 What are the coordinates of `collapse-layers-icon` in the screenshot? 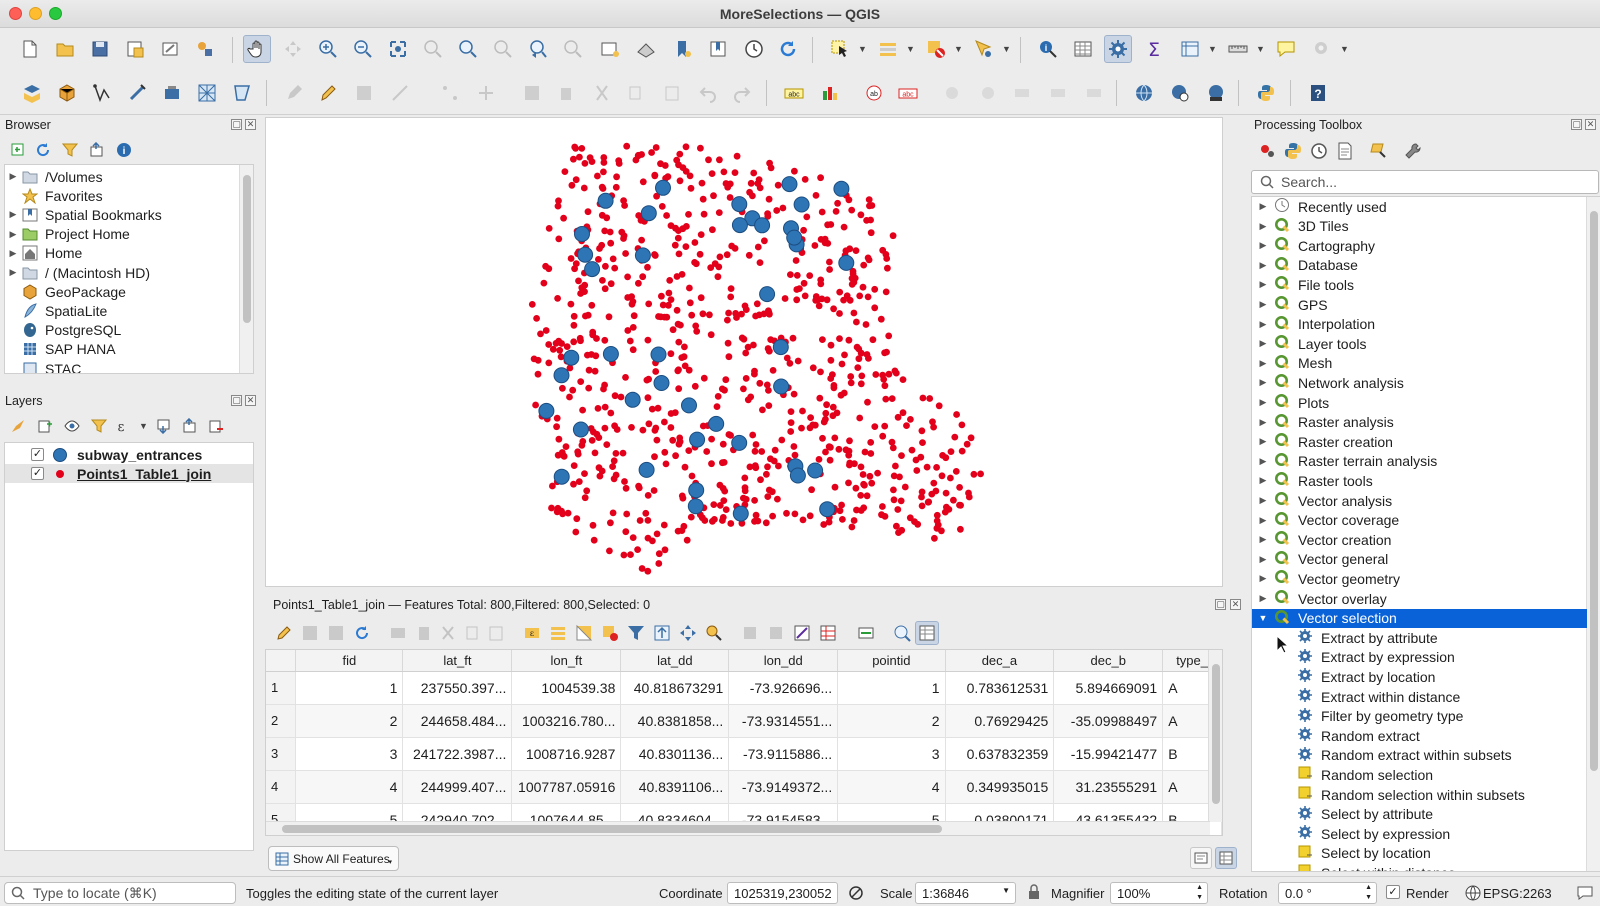 It's located at (190, 426).